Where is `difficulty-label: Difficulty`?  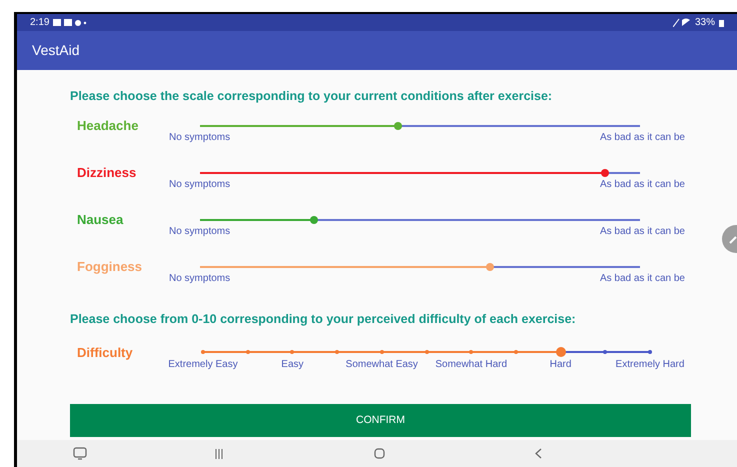 difficulty-label: Difficulty is located at coordinates (105, 353).